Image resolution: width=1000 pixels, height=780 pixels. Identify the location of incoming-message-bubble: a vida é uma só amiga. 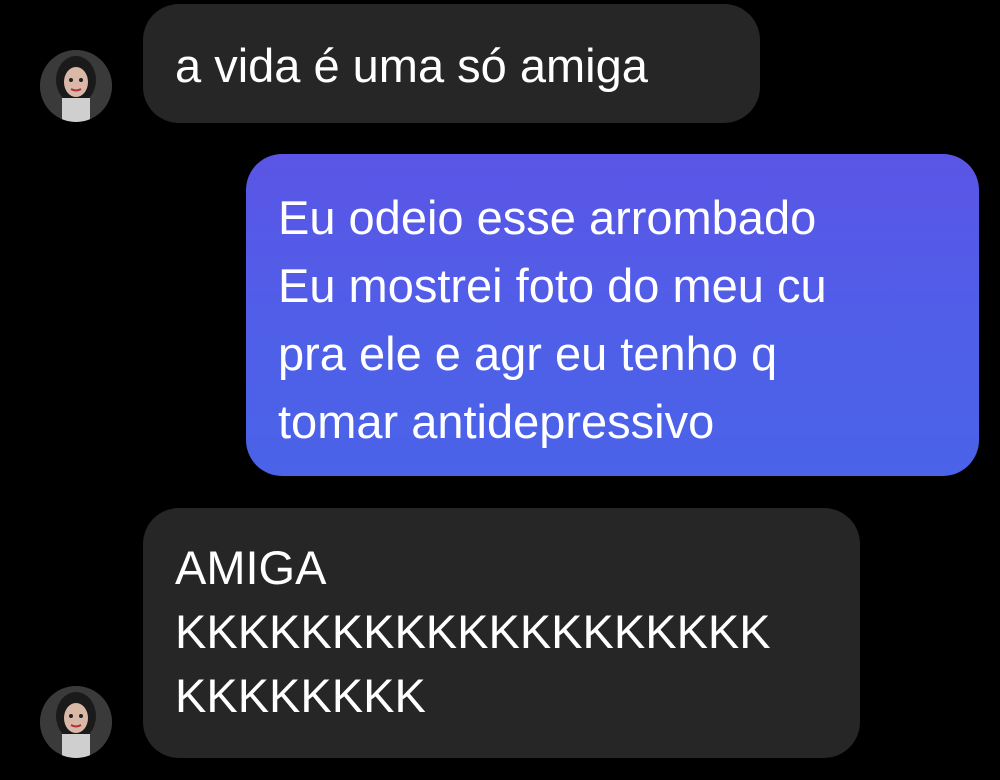
(451, 63).